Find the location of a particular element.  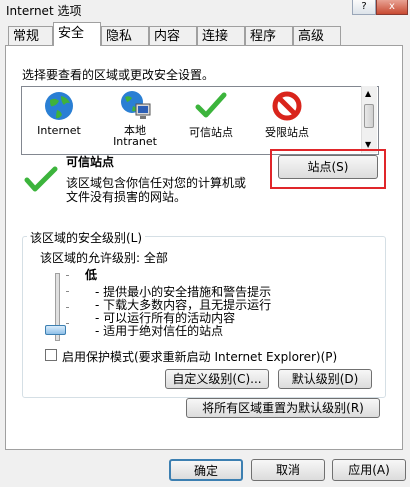

ok-button: 确定 is located at coordinates (206, 470).